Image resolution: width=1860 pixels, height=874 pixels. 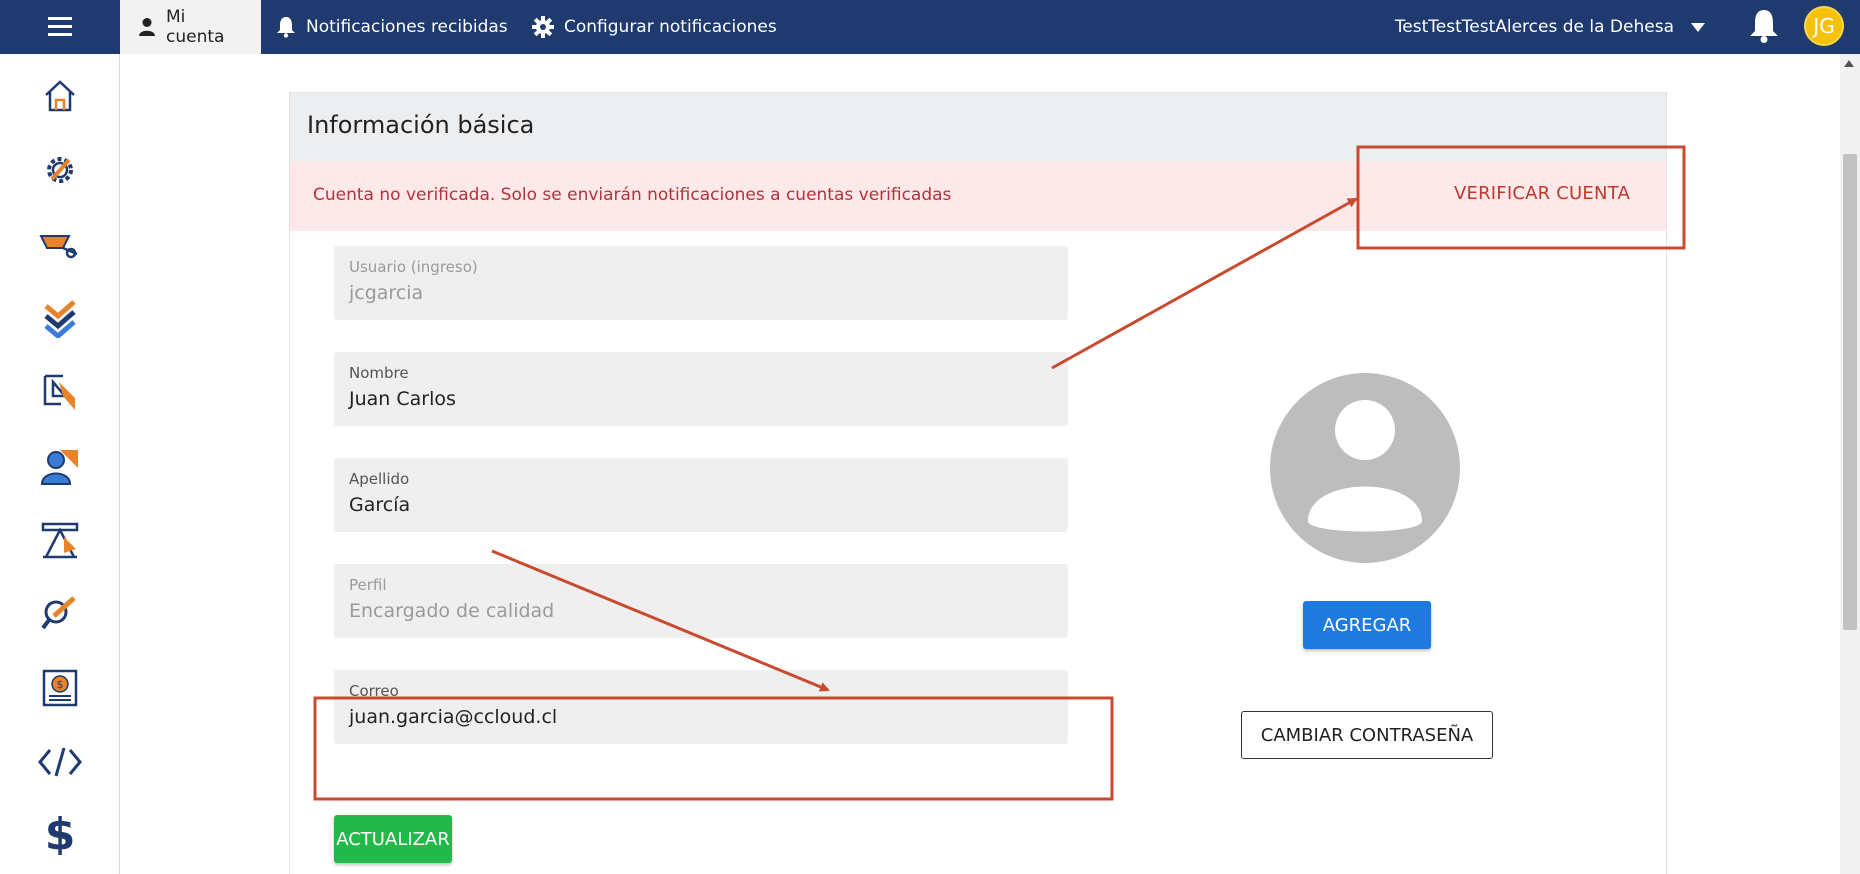 I want to click on verify-account-button: VERIFICAR CUENTA, so click(x=1542, y=193).